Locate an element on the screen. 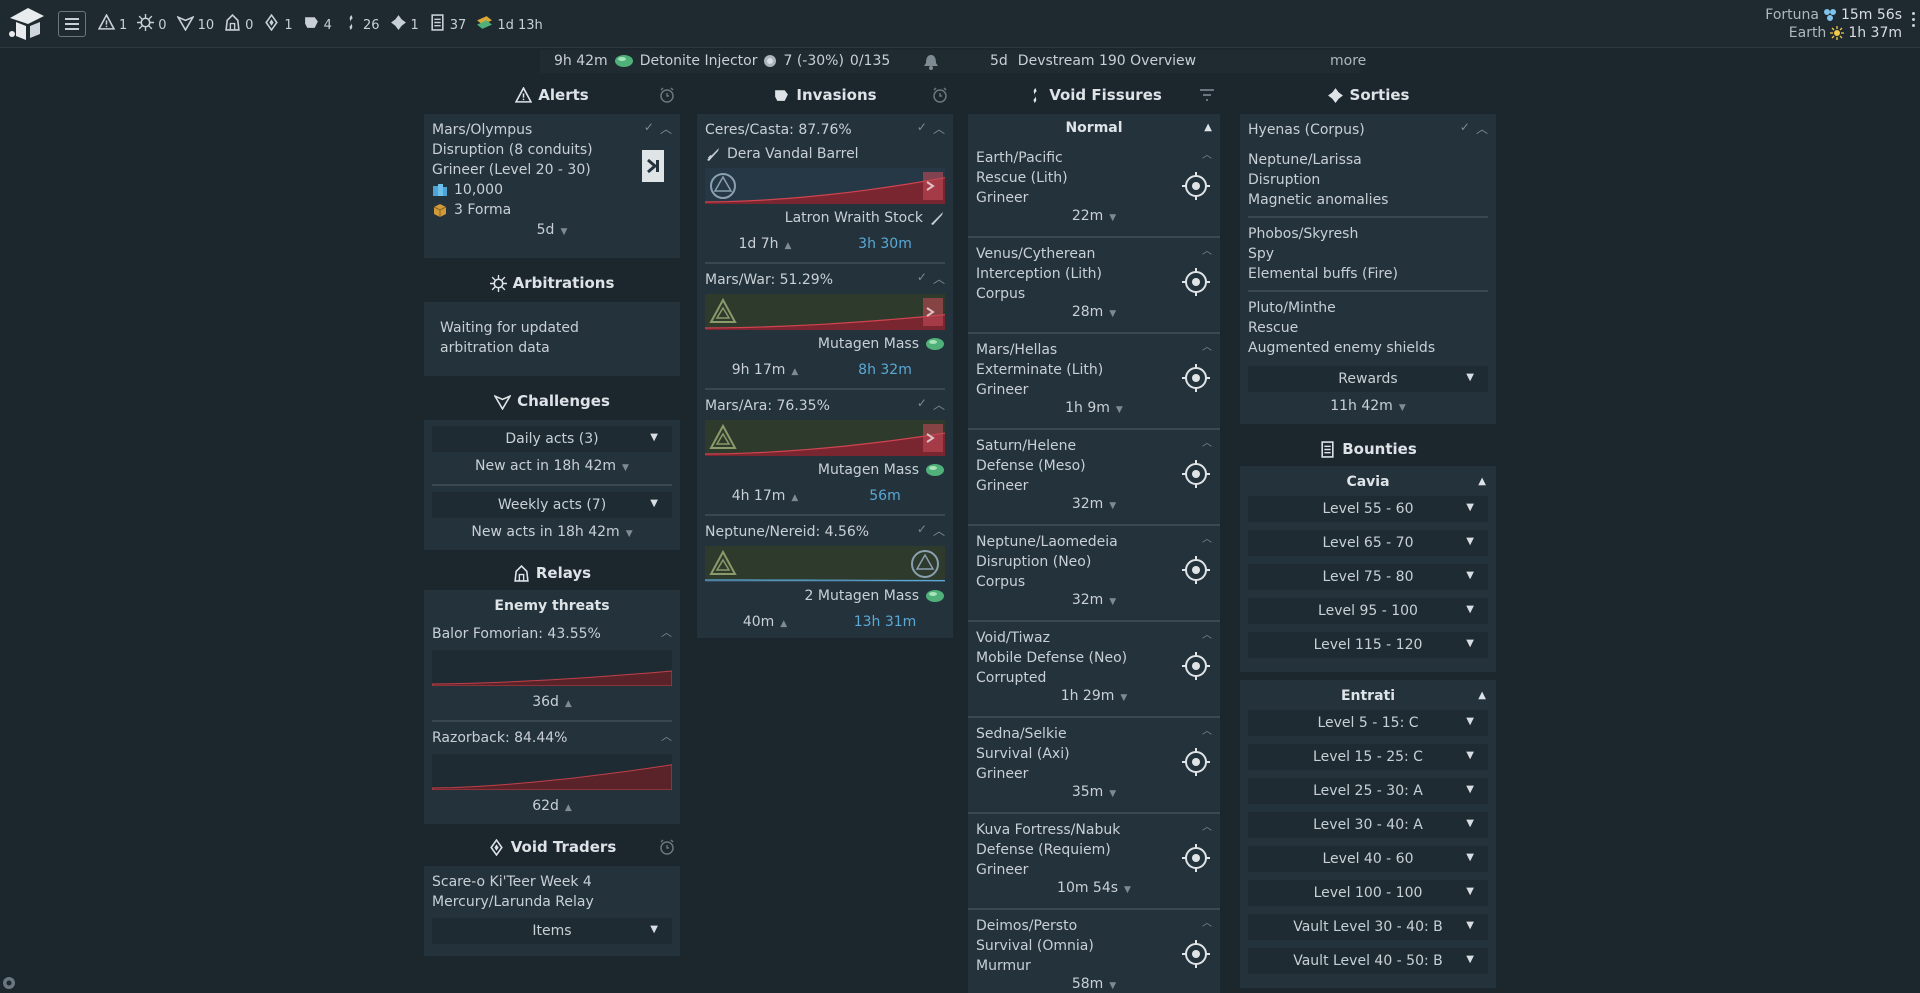  fissure-time: 32m ▼ is located at coordinates (1094, 600).